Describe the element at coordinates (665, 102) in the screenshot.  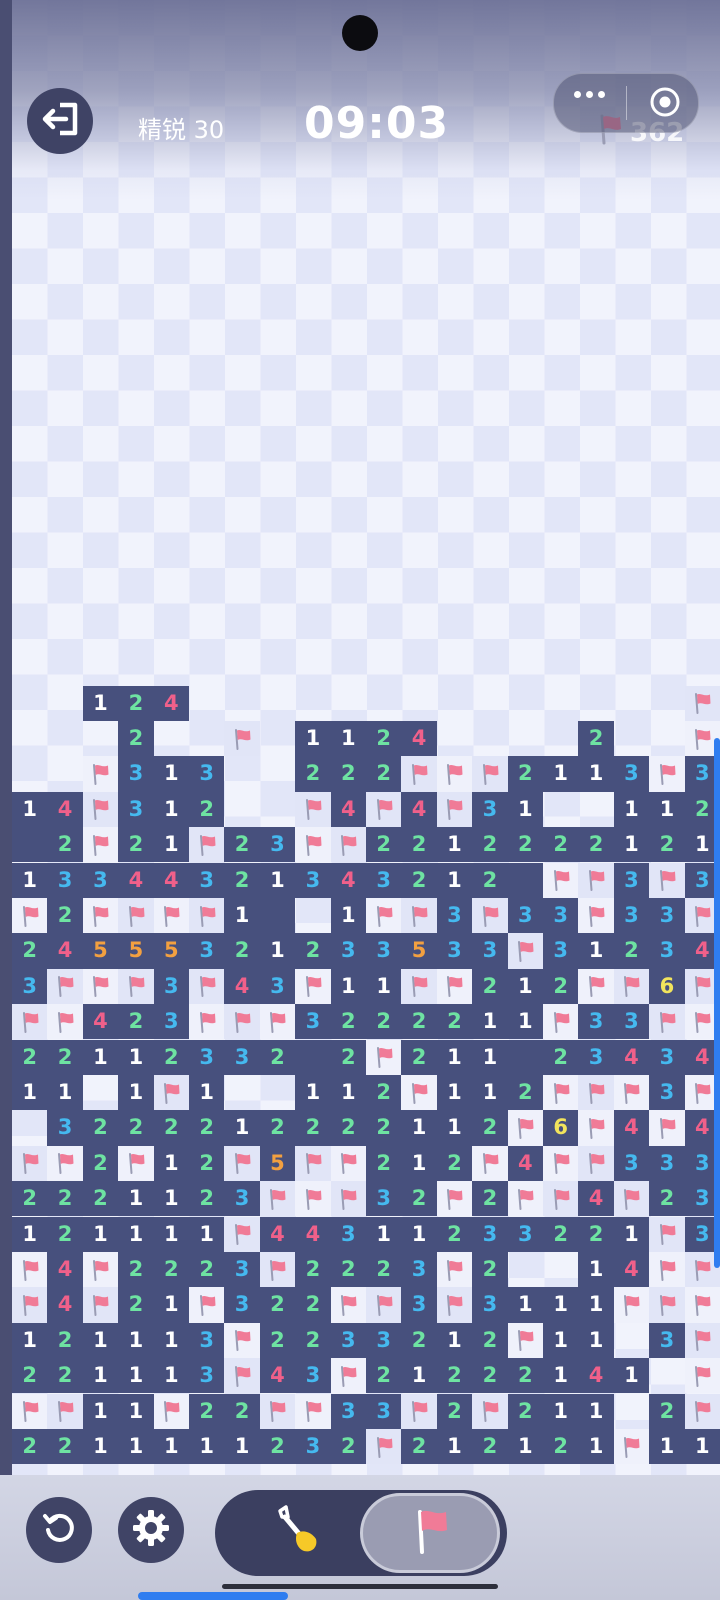
I see `close-circle-icon` at that location.